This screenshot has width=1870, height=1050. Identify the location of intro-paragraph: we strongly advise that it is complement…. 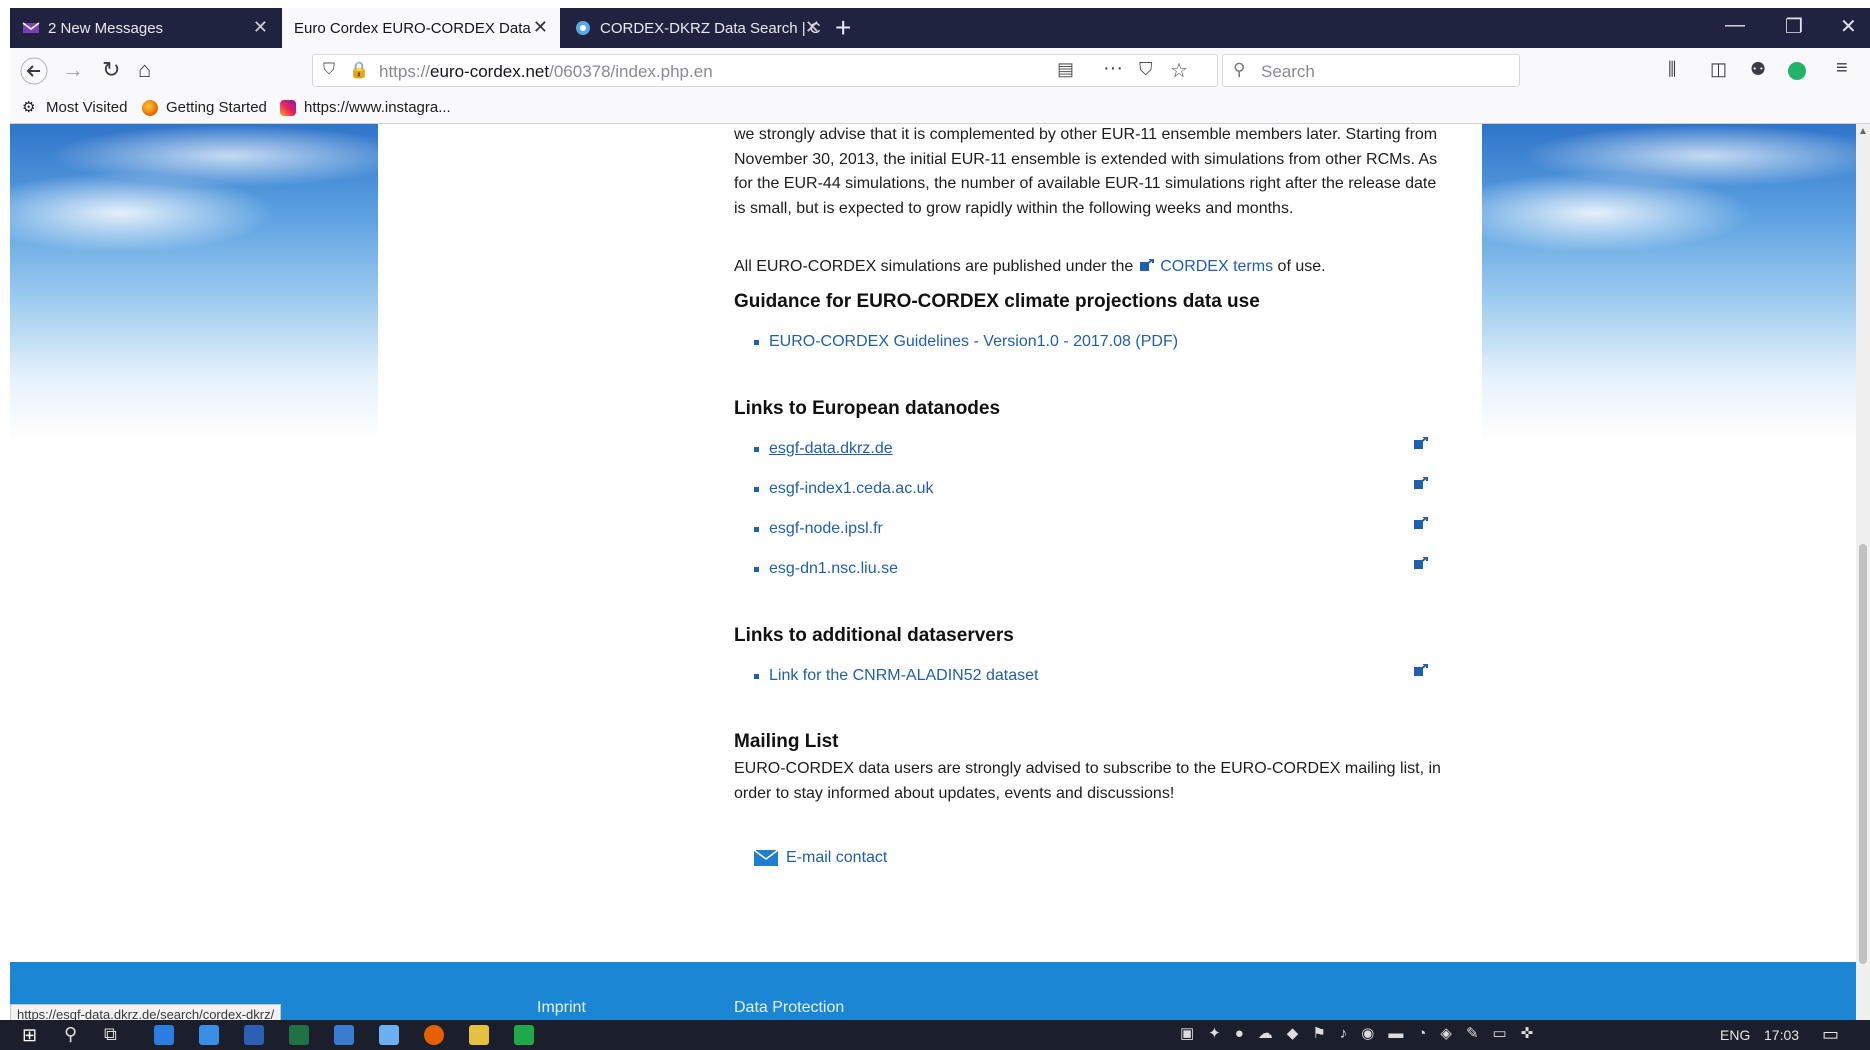
(1086, 171).